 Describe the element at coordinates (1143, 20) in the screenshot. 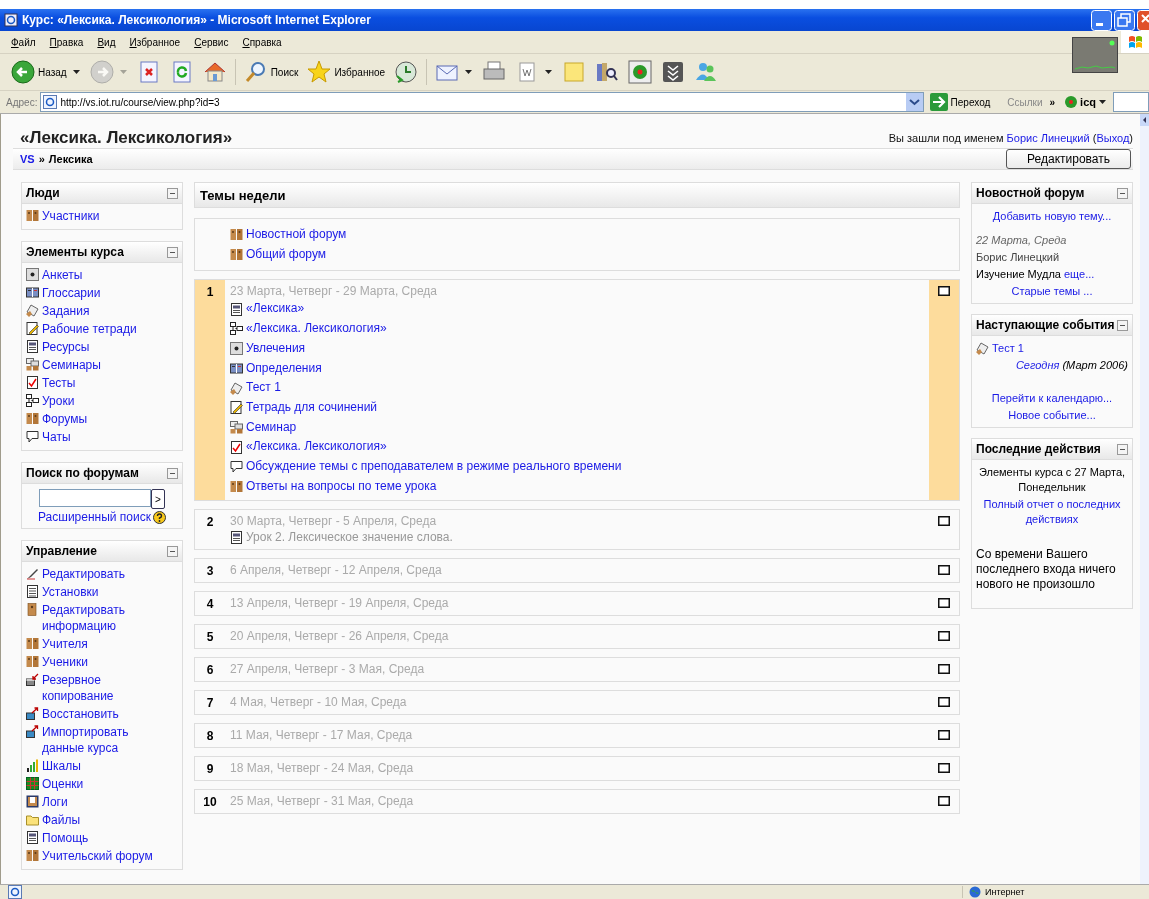

I see `close-icon` at that location.